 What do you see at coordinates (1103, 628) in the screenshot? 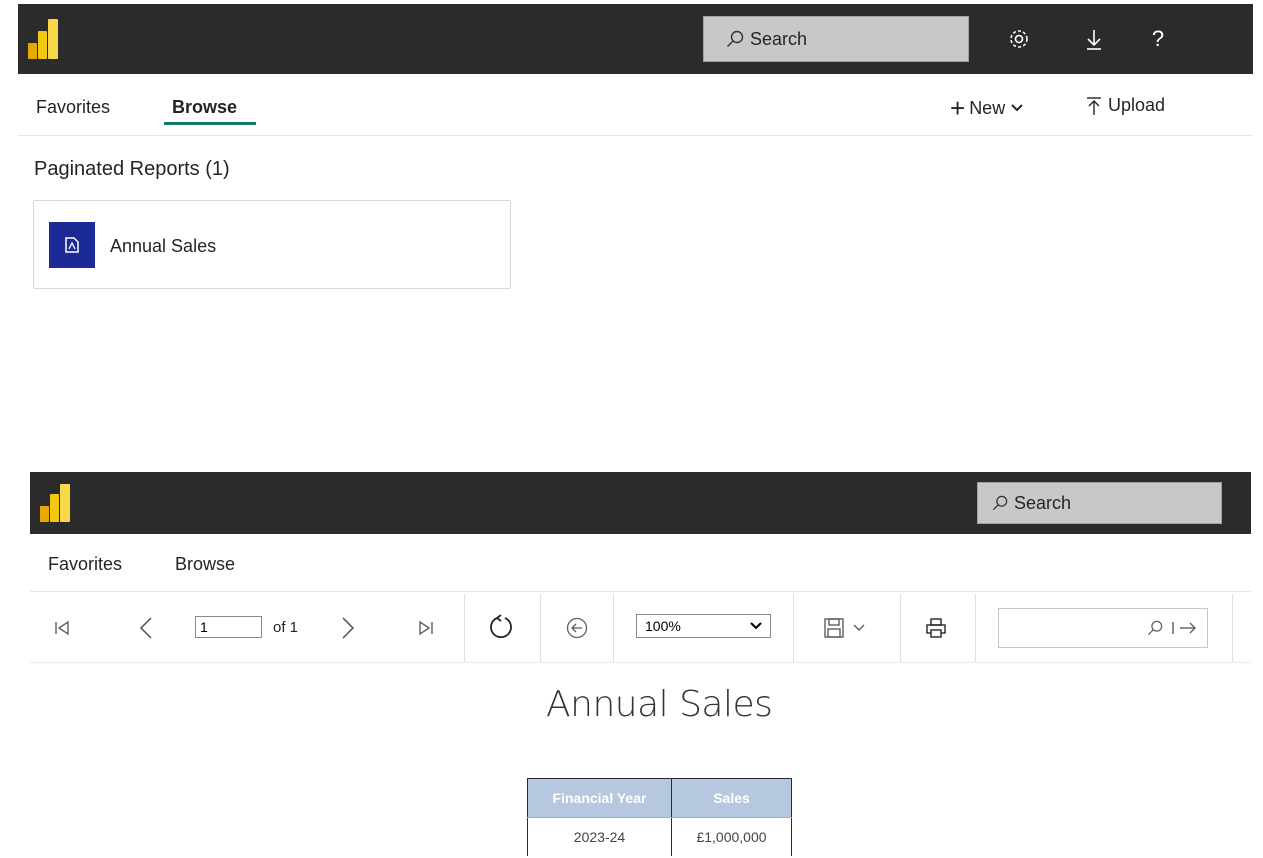
I see `find-in-report-input` at bounding box center [1103, 628].